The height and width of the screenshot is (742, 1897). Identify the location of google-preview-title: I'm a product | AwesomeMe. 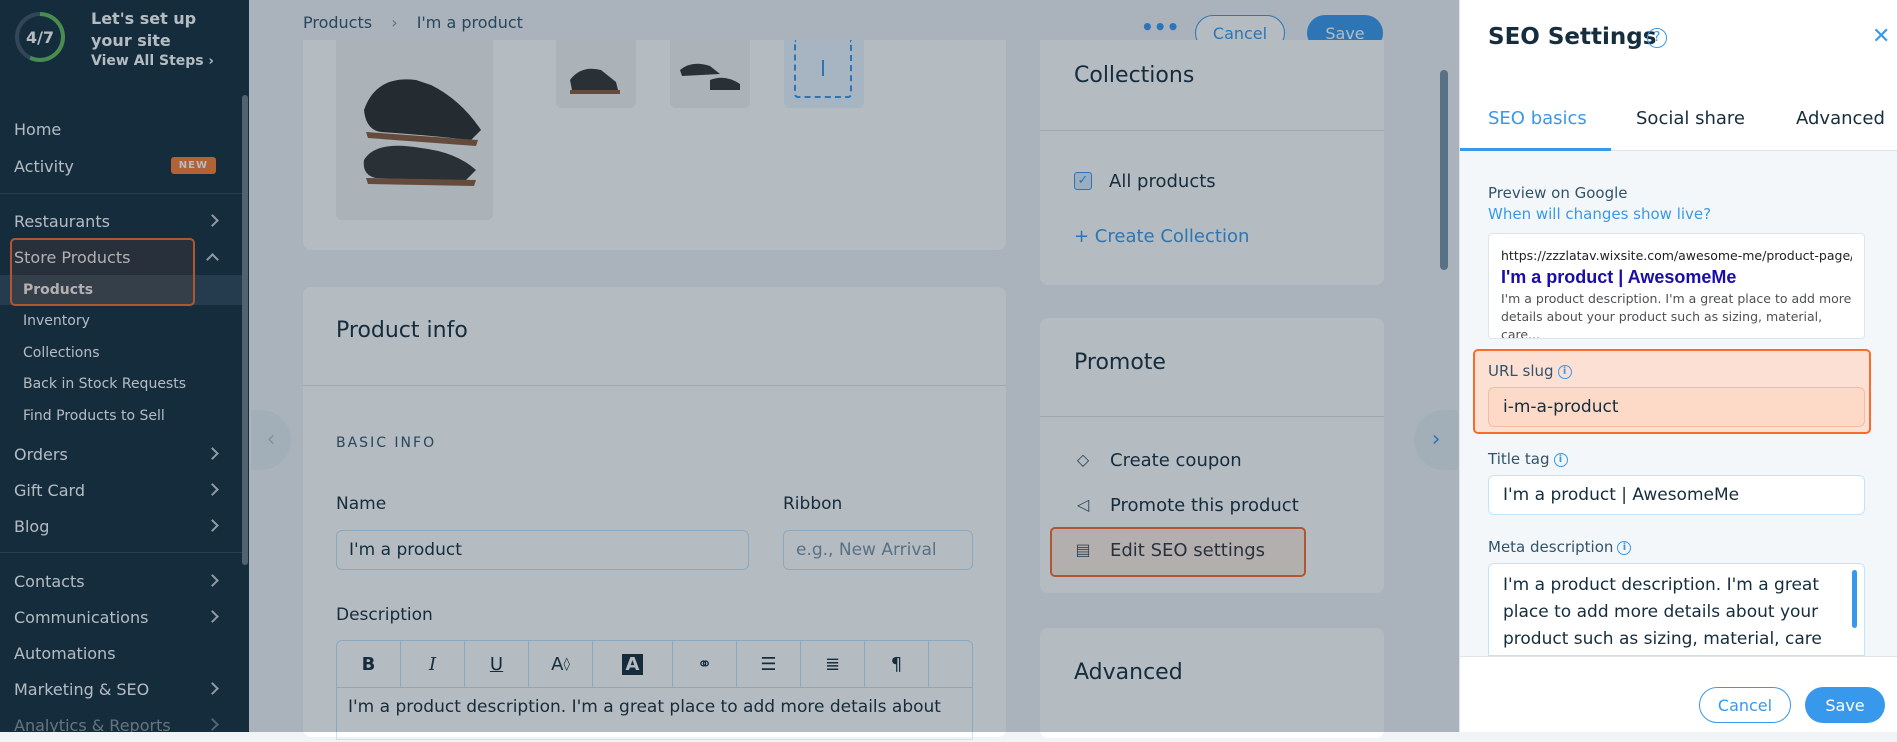
(1619, 277).